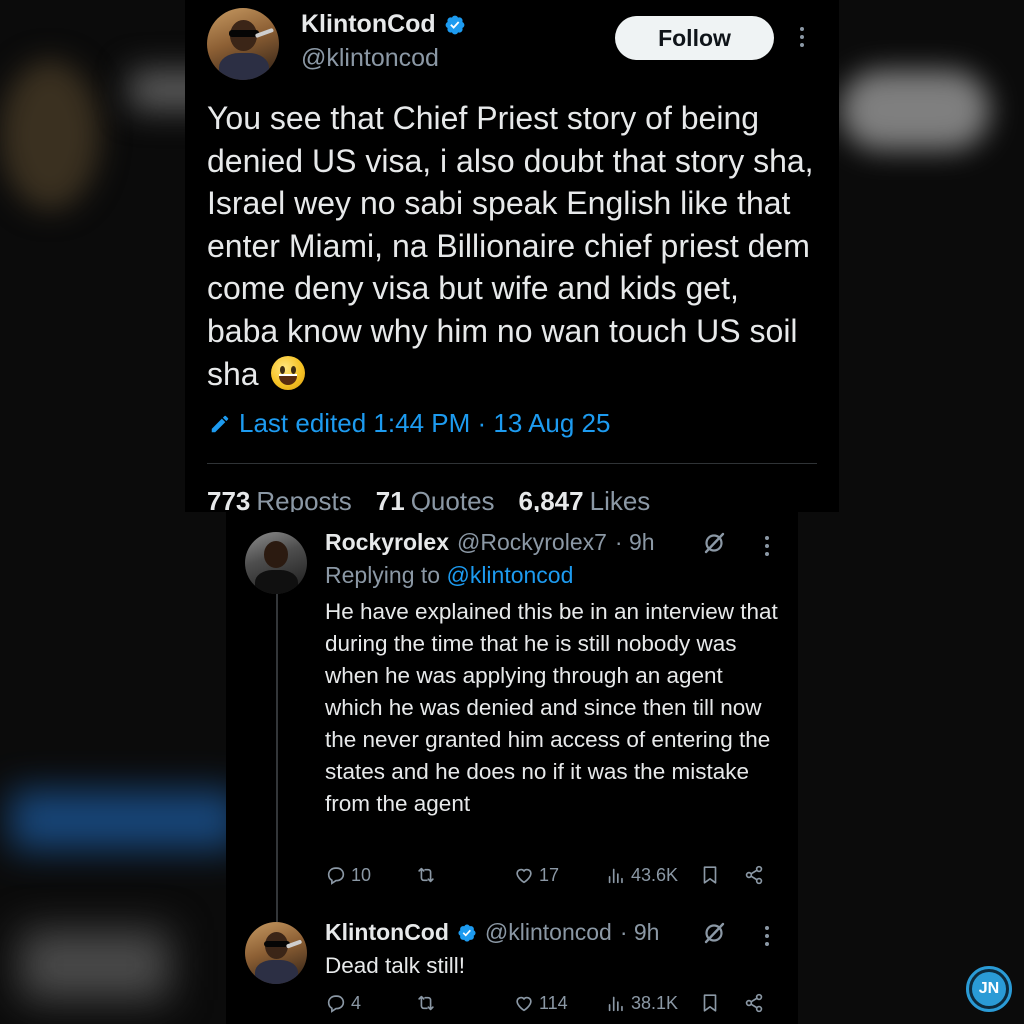 This screenshot has width=1024, height=1024. What do you see at coordinates (553, 1002) in the screenshot?
I see `like-count: 114` at bounding box center [553, 1002].